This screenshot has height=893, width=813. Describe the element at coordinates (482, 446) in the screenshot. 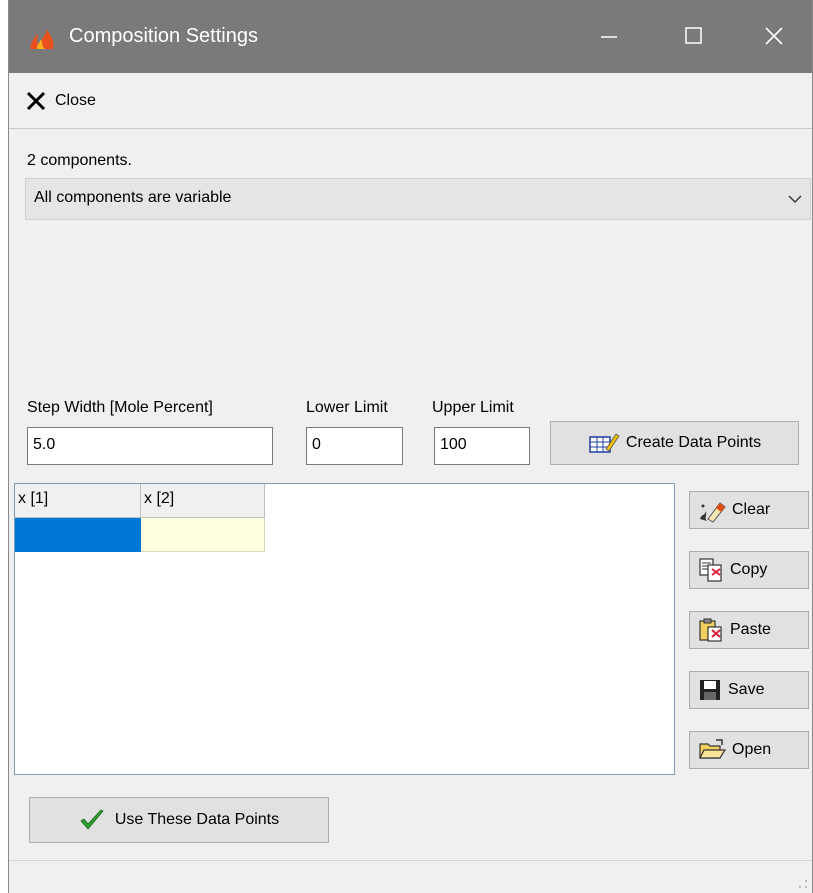

I see `upper-limit-input: 100` at that location.